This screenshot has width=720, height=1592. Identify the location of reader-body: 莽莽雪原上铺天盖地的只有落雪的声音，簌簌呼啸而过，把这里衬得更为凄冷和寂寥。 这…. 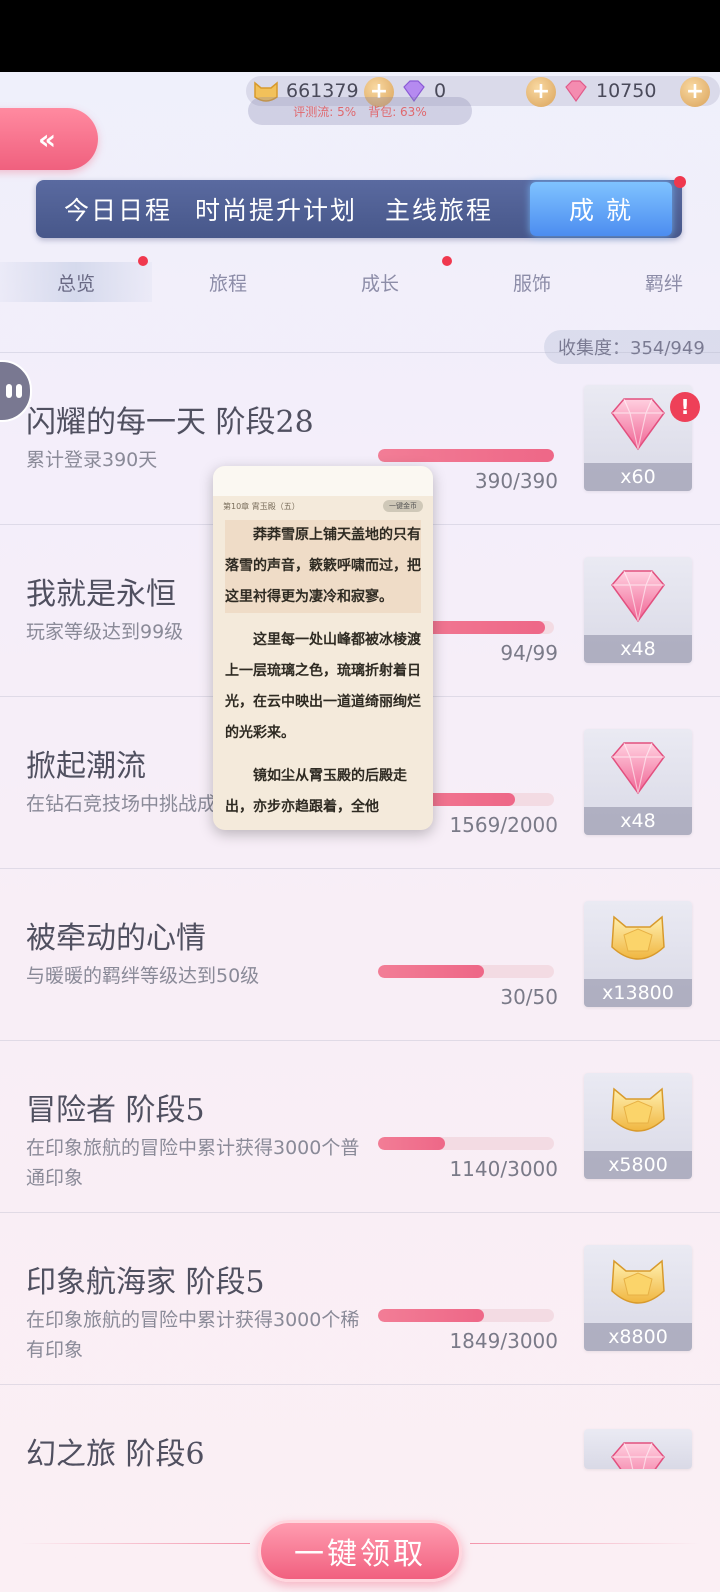
(323, 667).